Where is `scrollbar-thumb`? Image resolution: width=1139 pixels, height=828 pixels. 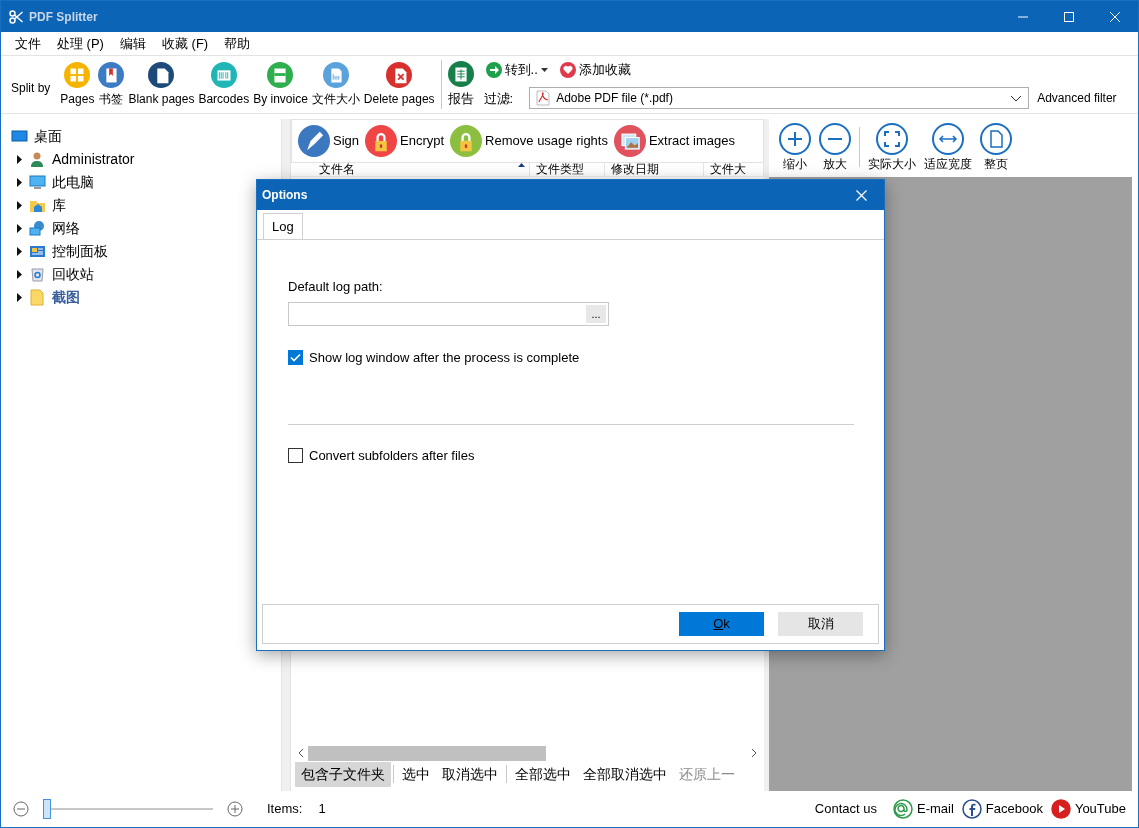
scrollbar-thumb is located at coordinates (427, 753).